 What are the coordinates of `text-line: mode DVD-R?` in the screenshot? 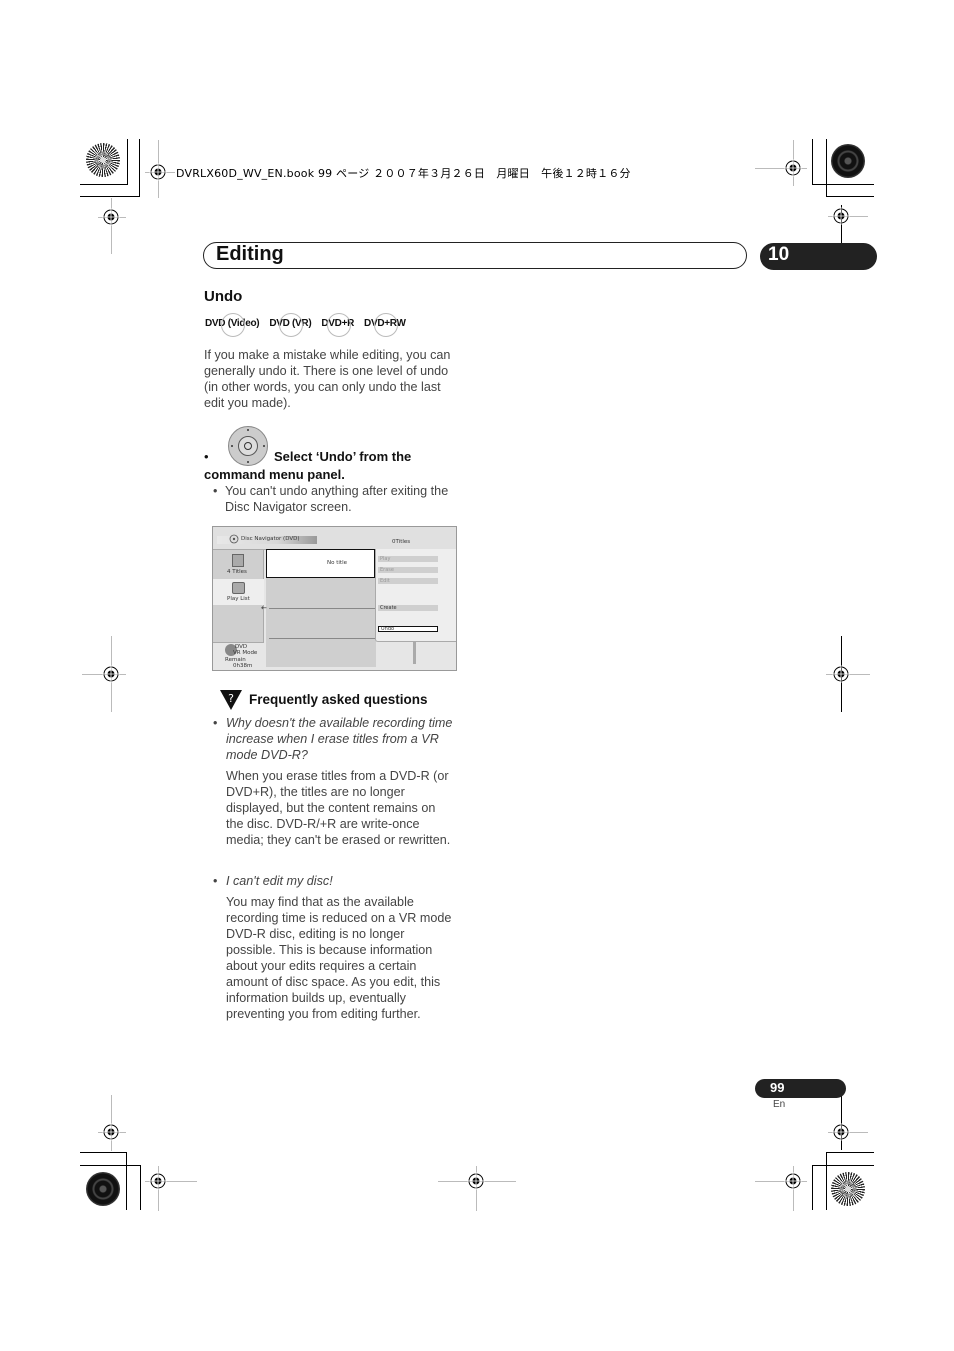 It's located at (267, 755).